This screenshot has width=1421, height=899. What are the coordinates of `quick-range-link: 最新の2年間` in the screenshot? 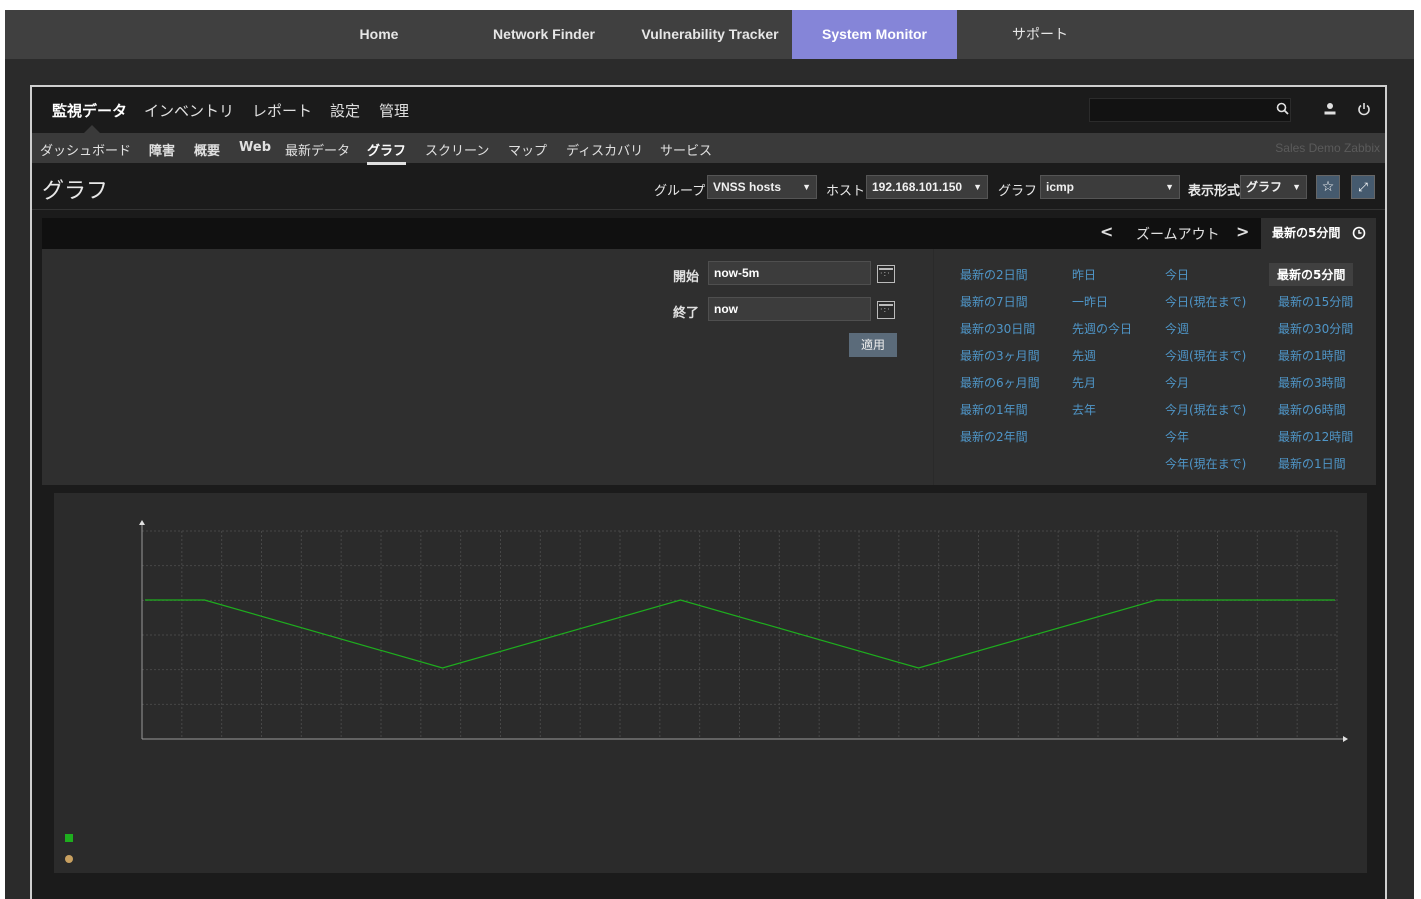 It's located at (994, 436).